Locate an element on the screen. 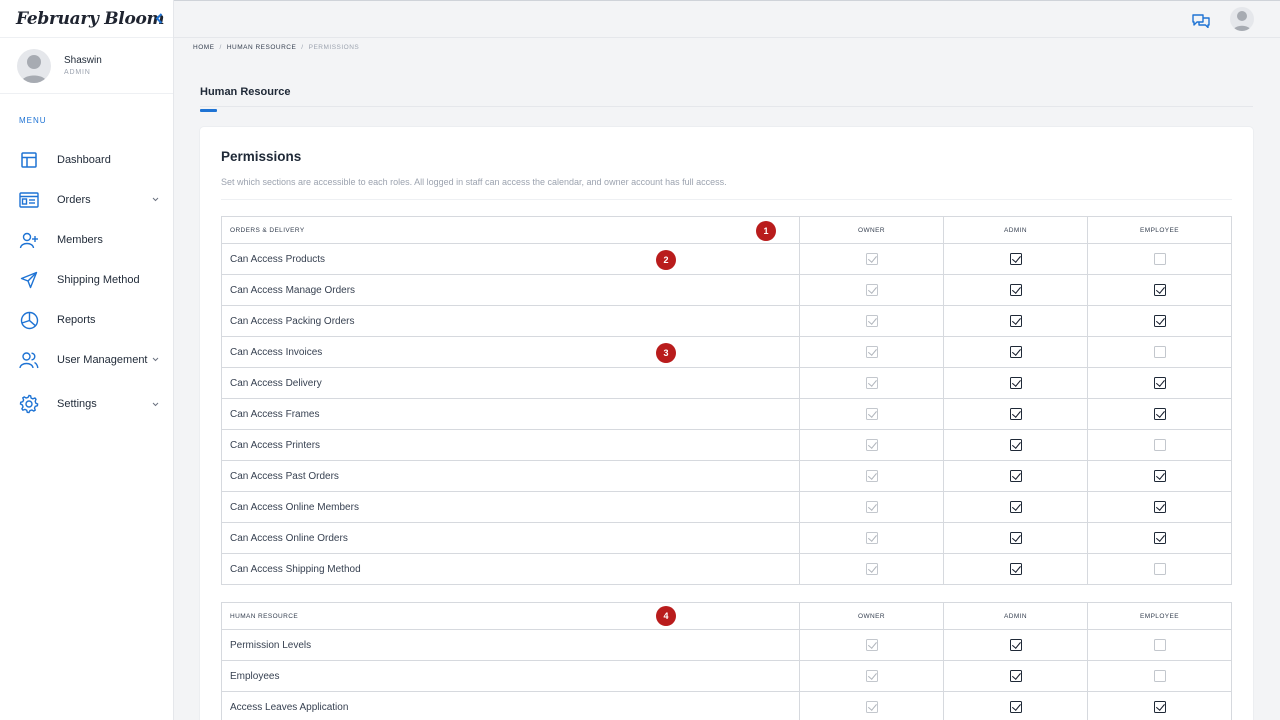  page-tabs: Human Resource is located at coordinates (726, 97).